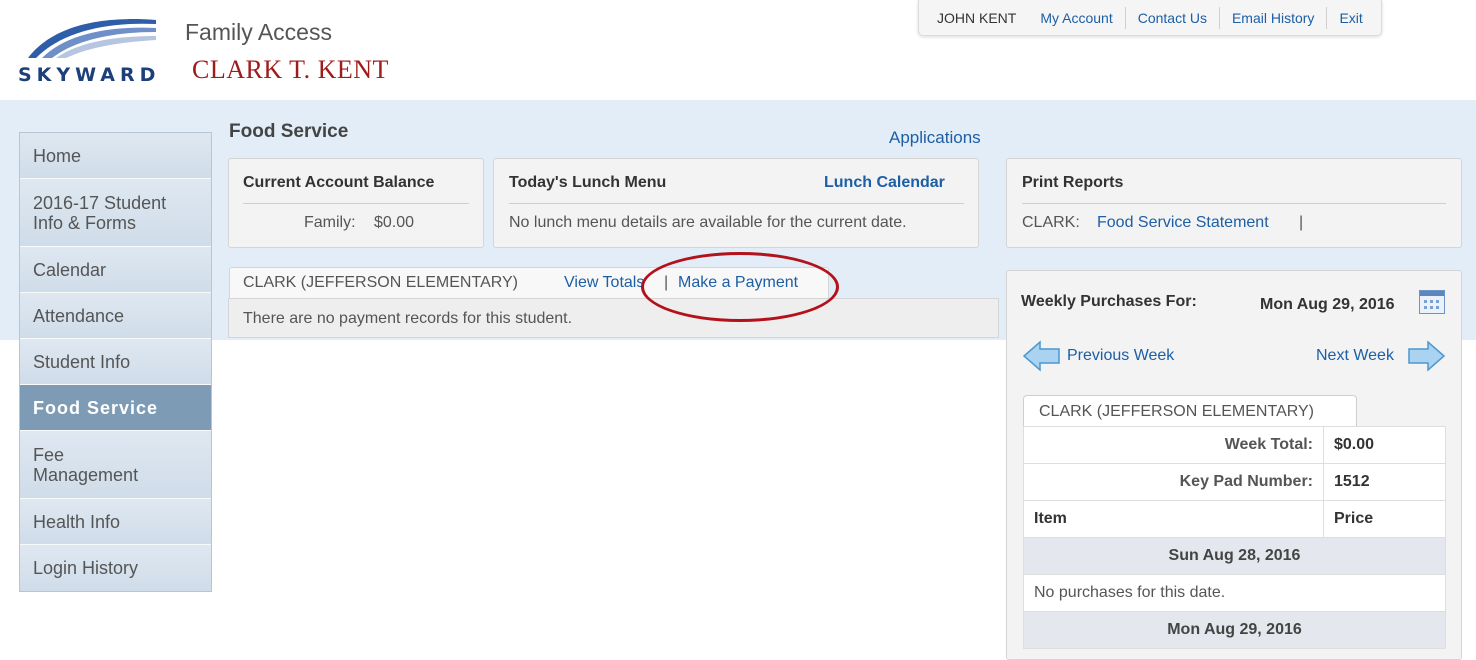  Describe the element at coordinates (82, 361) in the screenshot. I see `sidebar-item-label: Student Info` at that location.